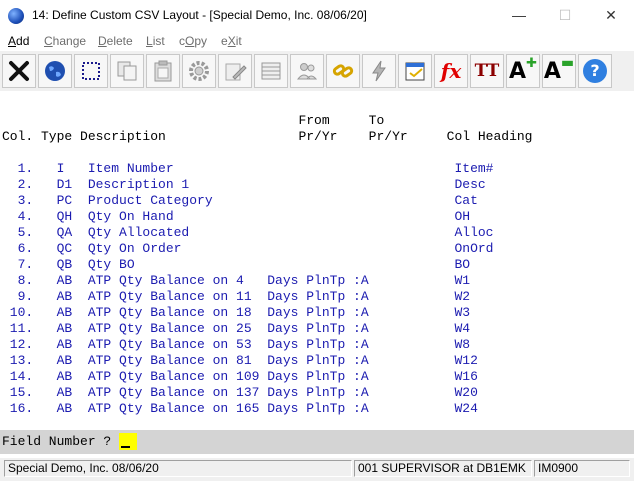 Image resolution: width=634 pixels, height=481 pixels. I want to click on layout-row: 7. QB Qty BO BO, so click(236, 264).